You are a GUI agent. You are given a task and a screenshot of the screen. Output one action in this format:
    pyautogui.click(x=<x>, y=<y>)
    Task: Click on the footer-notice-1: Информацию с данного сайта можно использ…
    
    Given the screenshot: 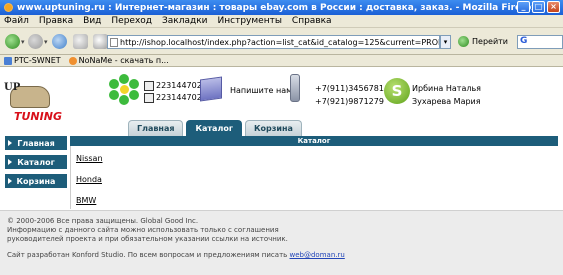 What is the action you would take?
    pyautogui.click(x=143, y=230)
    